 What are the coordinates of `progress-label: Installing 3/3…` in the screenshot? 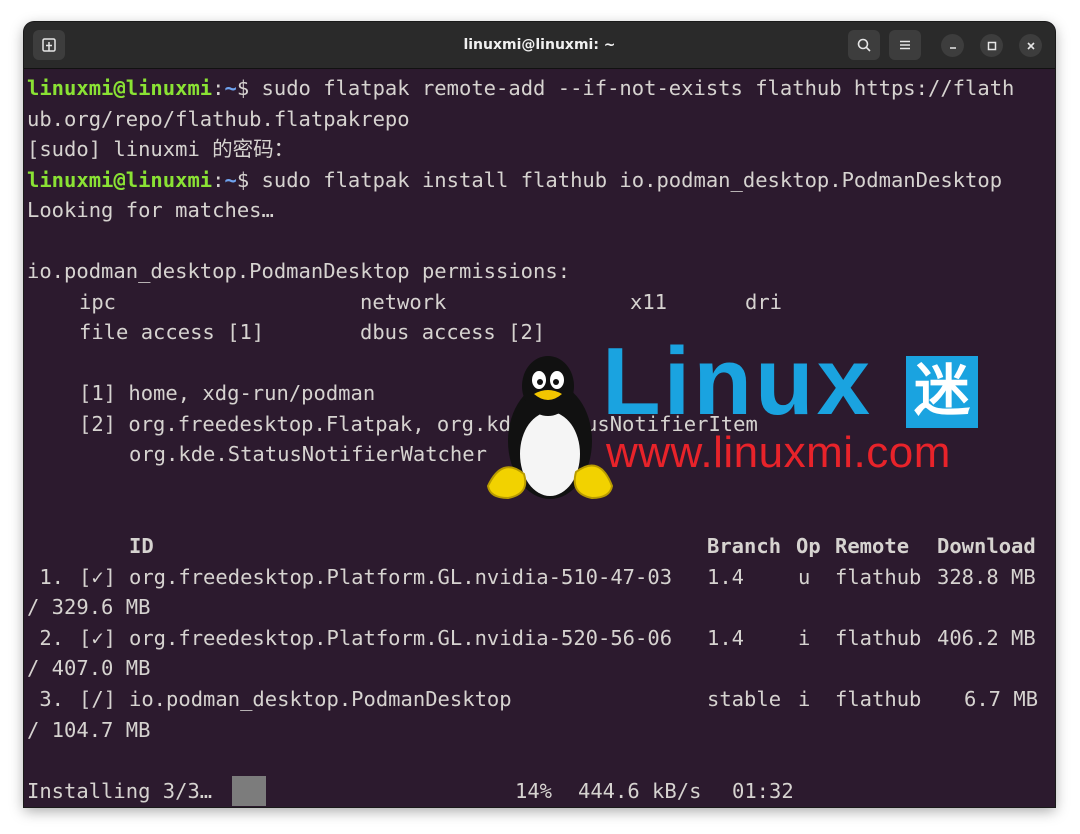 It's located at (120, 791).